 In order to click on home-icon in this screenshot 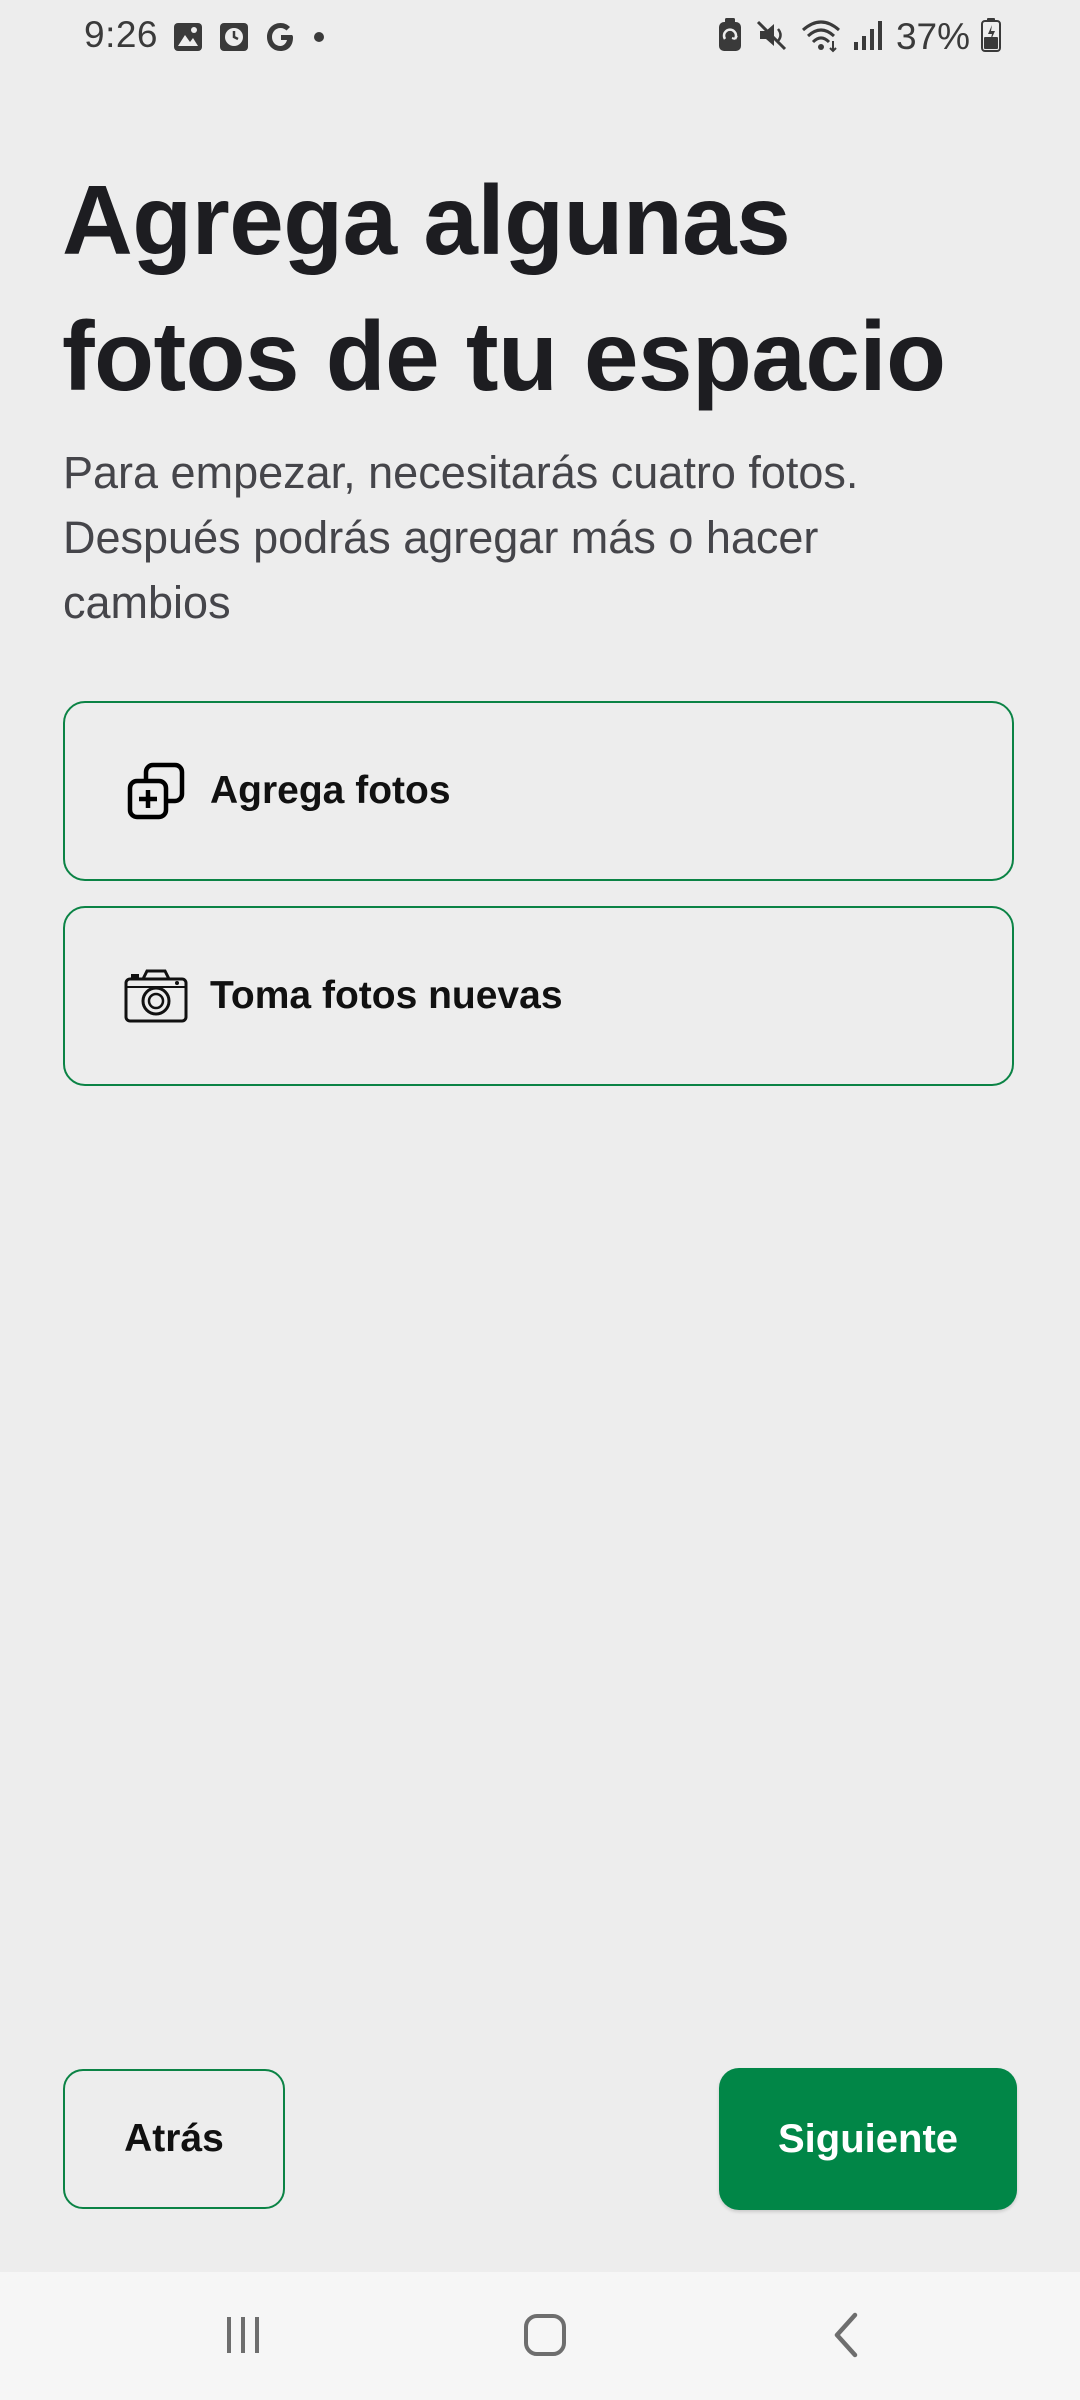, I will do `click(545, 2337)`.